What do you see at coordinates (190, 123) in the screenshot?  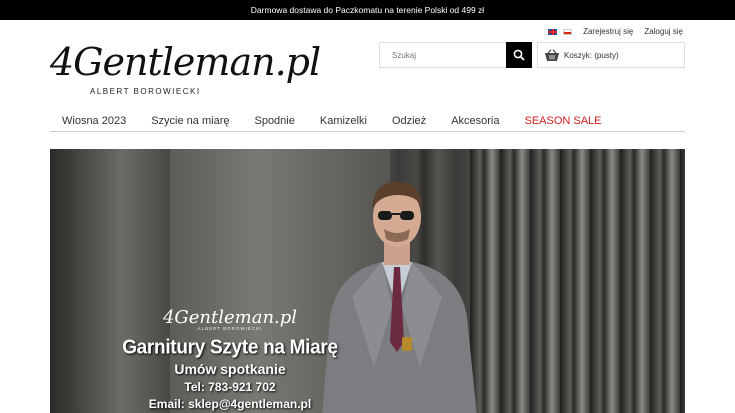 I see `nav-item-made-to-measure: Szycie na miarę` at bounding box center [190, 123].